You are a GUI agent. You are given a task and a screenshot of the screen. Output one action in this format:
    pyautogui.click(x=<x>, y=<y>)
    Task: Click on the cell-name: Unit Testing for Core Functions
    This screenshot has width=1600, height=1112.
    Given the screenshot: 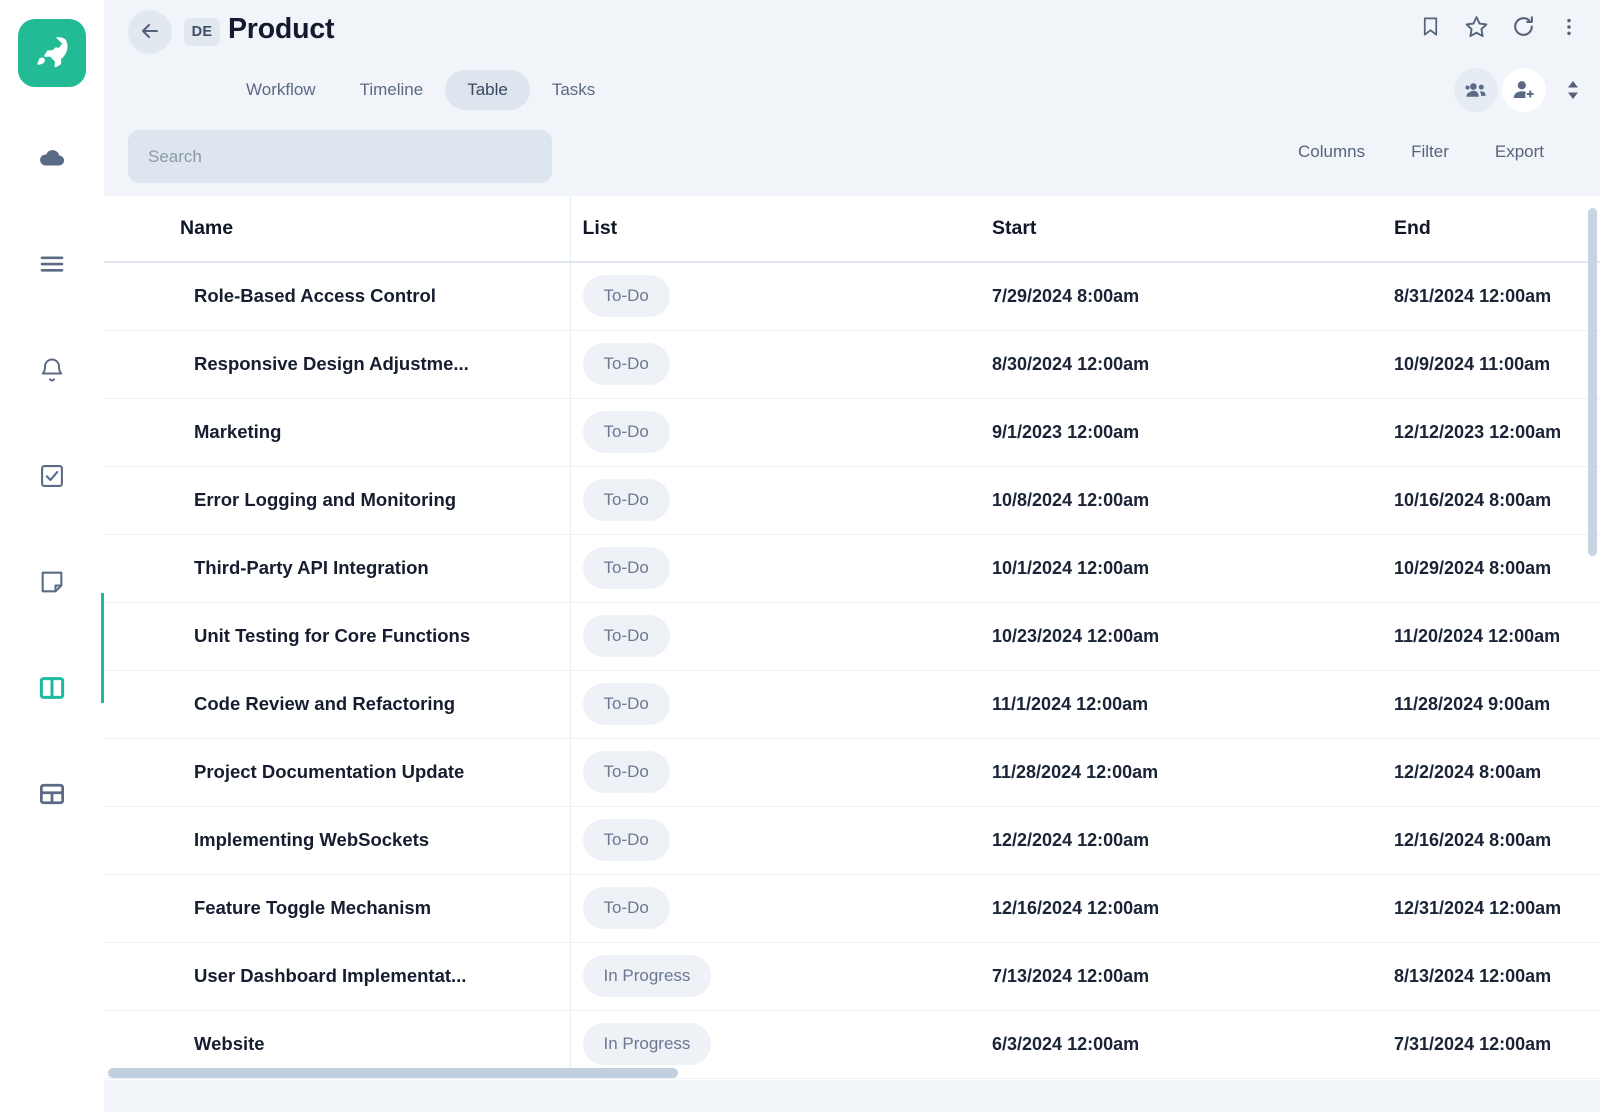 What is the action you would take?
    pyautogui.click(x=376, y=636)
    